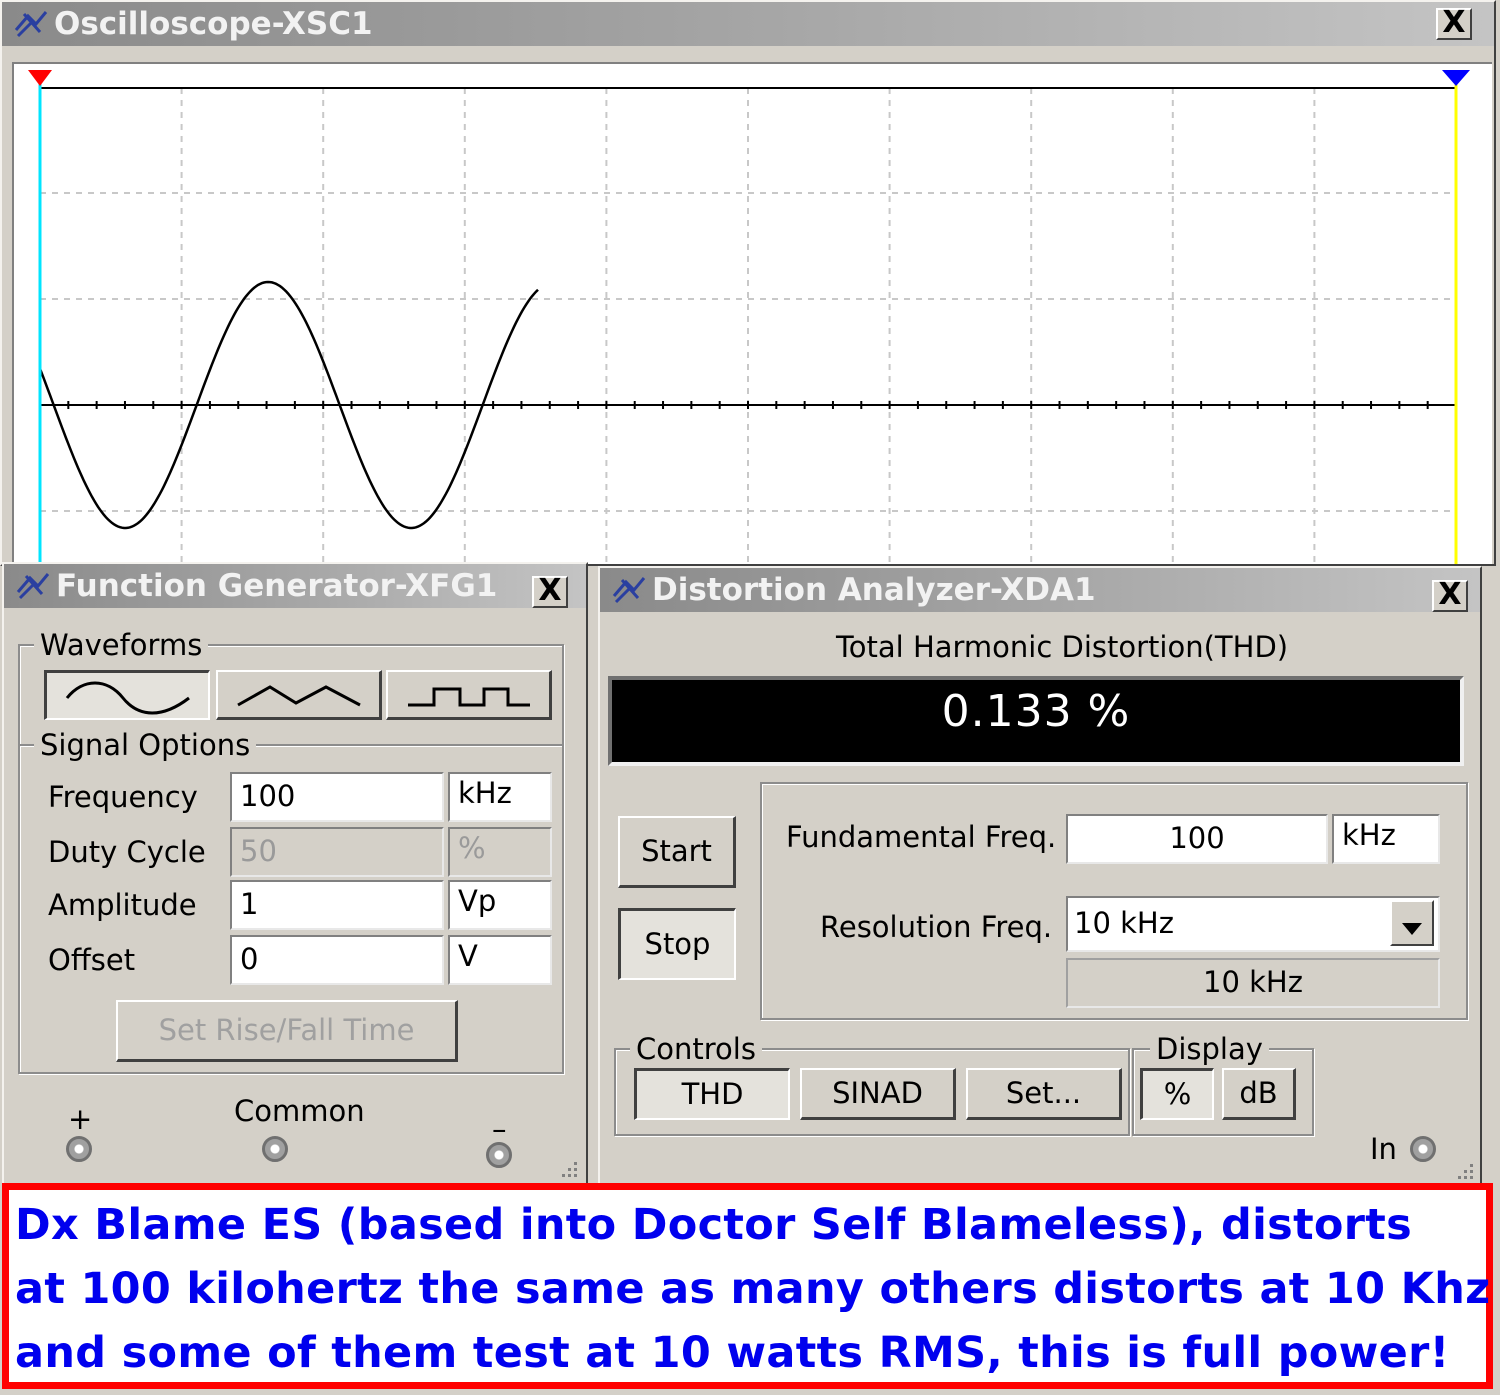 This screenshot has width=1500, height=1395. I want to click on frequency-unit-input: kHz, so click(500, 797).